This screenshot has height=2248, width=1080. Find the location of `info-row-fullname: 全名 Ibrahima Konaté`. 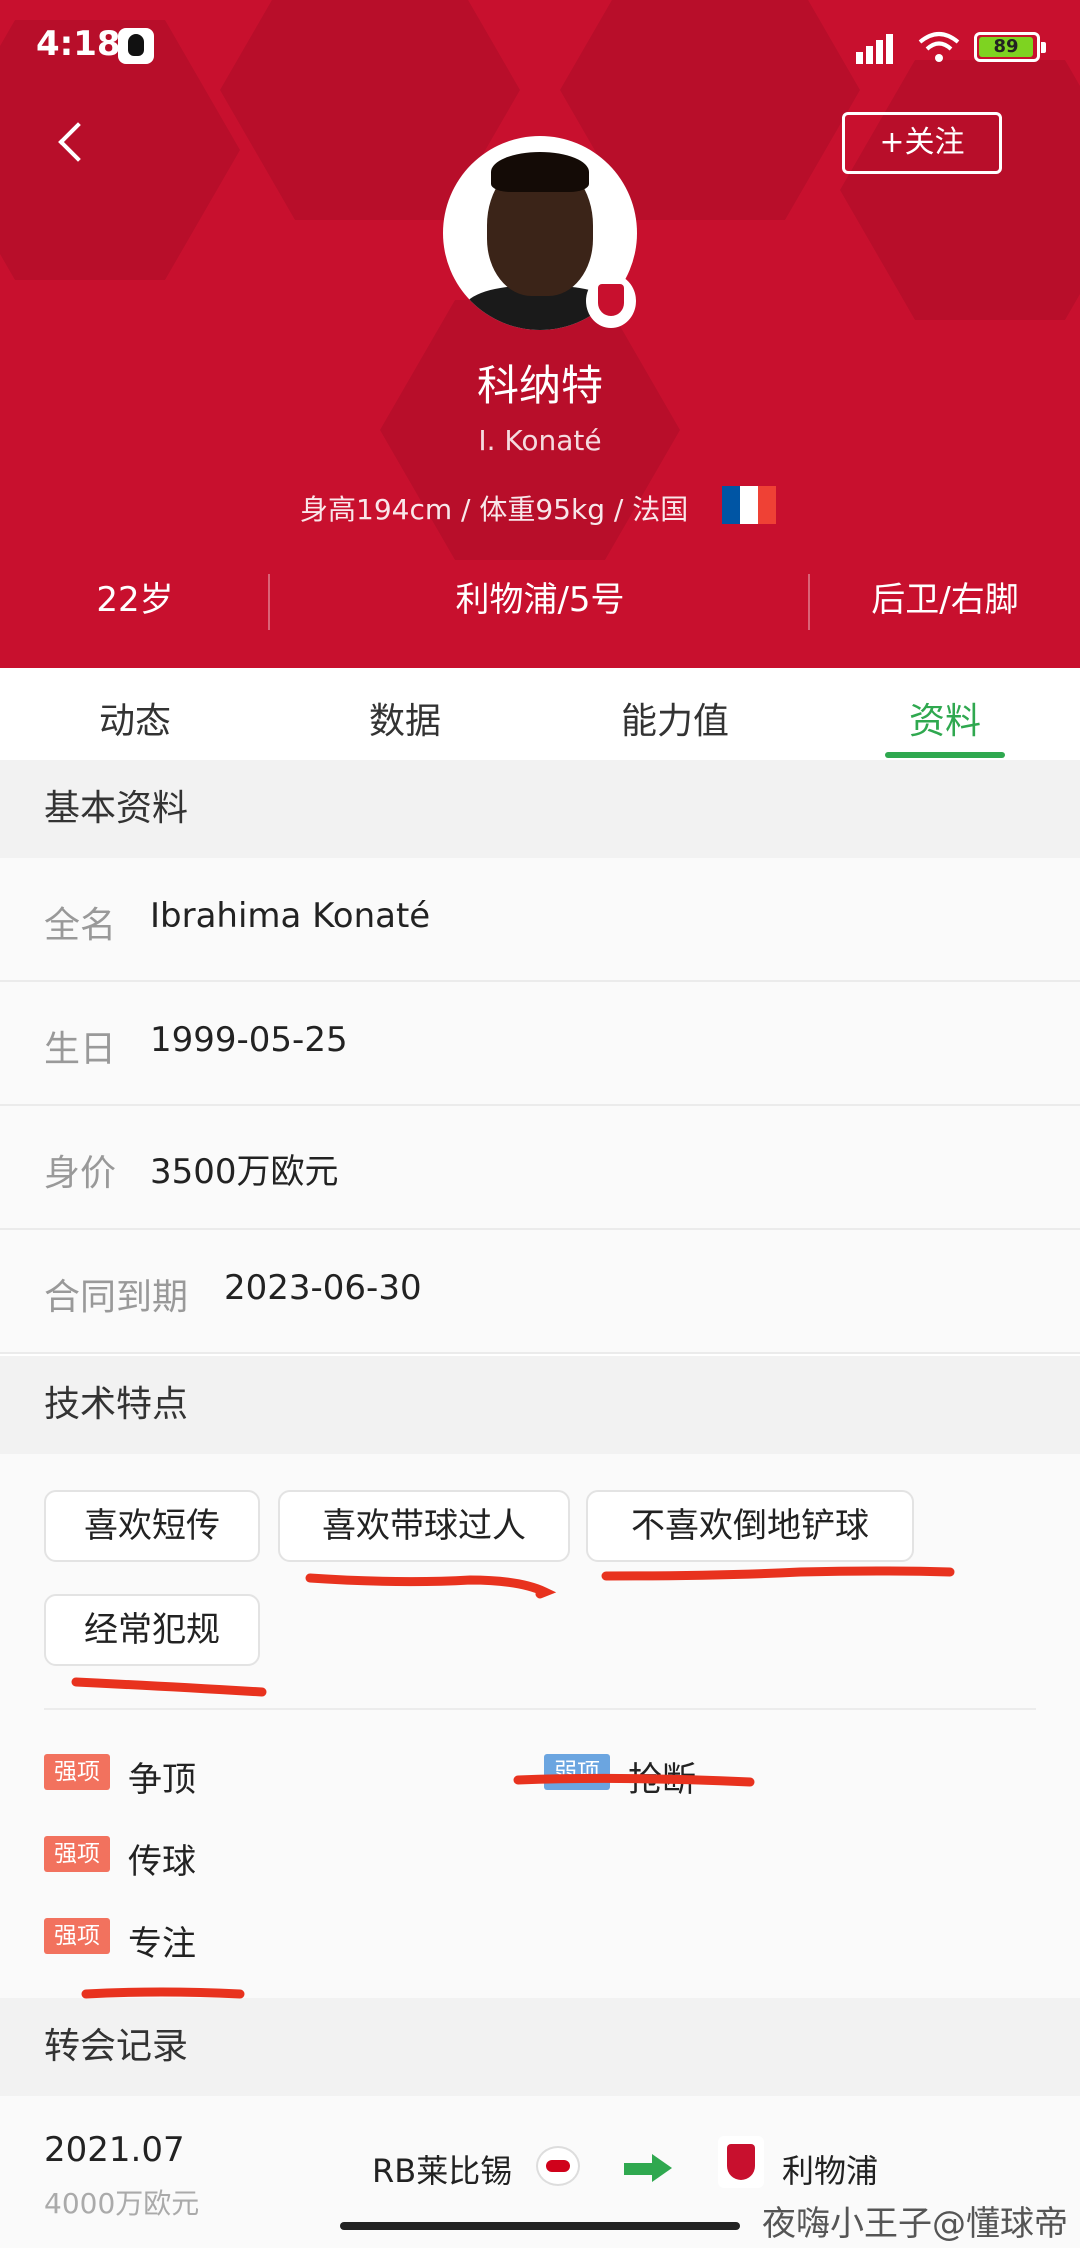

info-row-fullname: 全名 Ibrahima Konaté is located at coordinates (540, 920).